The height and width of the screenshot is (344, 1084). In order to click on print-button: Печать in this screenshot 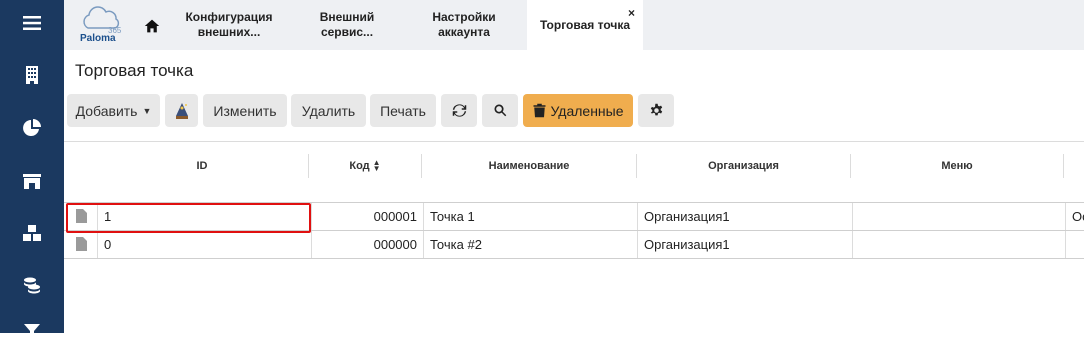, I will do `click(403, 110)`.